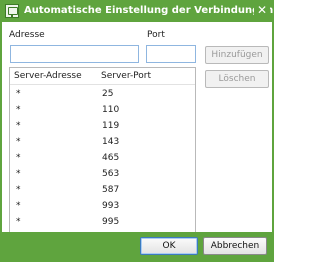 Image resolution: width=320 pixels, height=262 pixels. I want to click on app-icon, so click(12, 11).